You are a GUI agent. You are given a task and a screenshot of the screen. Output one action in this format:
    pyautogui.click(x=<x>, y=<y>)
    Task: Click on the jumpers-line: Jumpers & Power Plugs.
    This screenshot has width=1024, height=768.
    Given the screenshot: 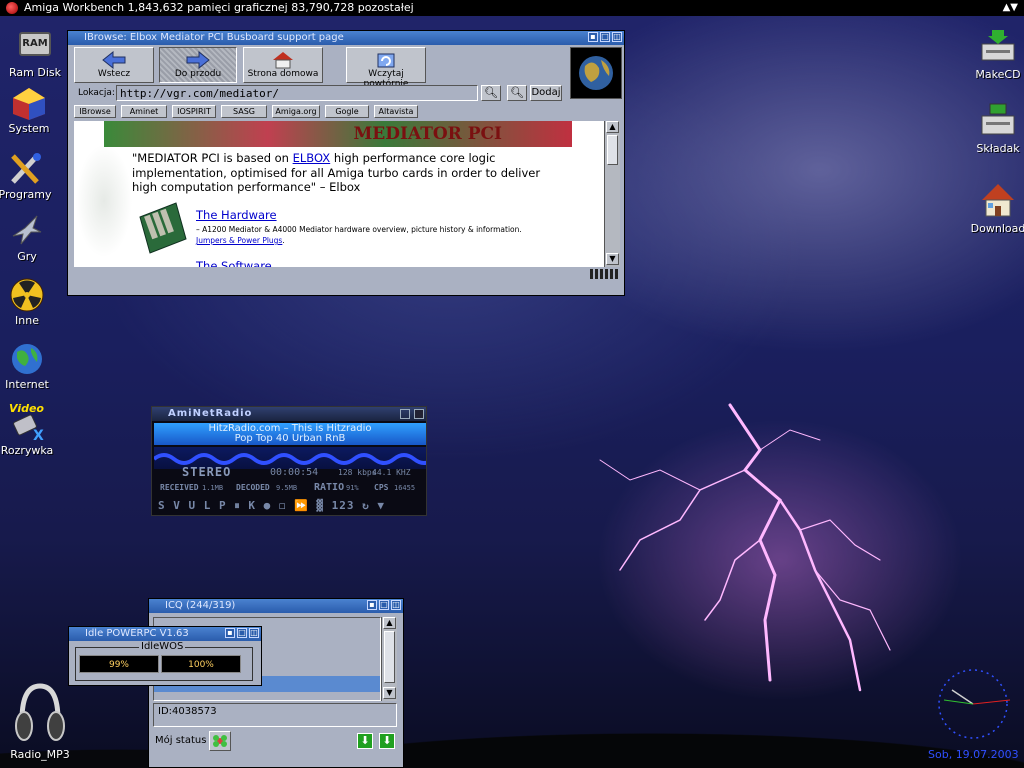 What is the action you would take?
    pyautogui.click(x=240, y=240)
    